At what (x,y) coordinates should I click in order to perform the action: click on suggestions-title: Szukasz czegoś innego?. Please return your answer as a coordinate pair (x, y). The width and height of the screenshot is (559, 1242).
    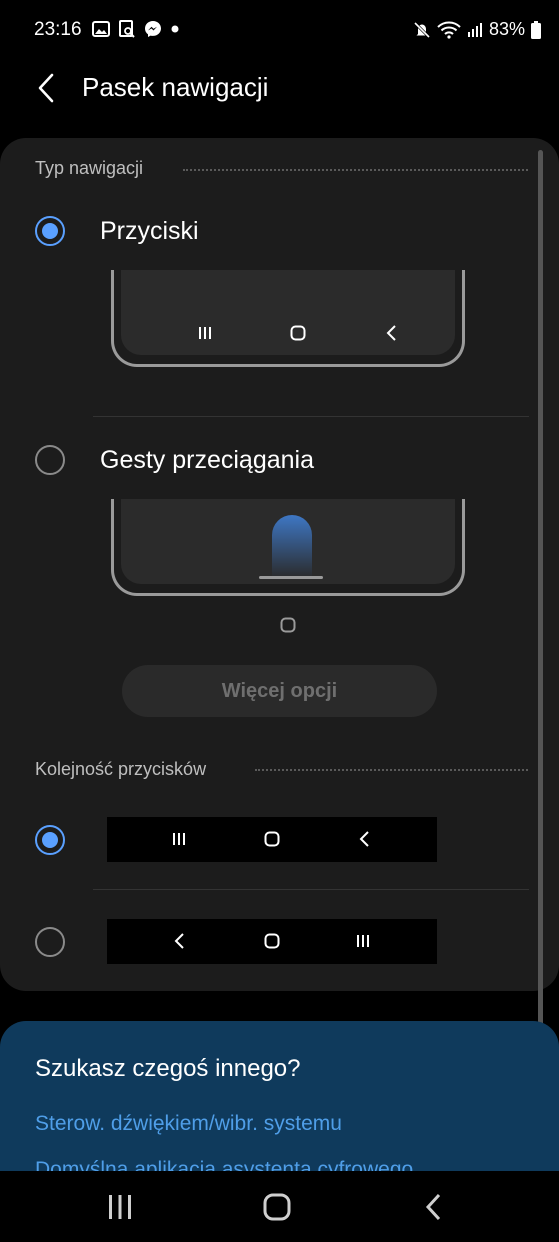
    Looking at the image, I should click on (168, 1068).